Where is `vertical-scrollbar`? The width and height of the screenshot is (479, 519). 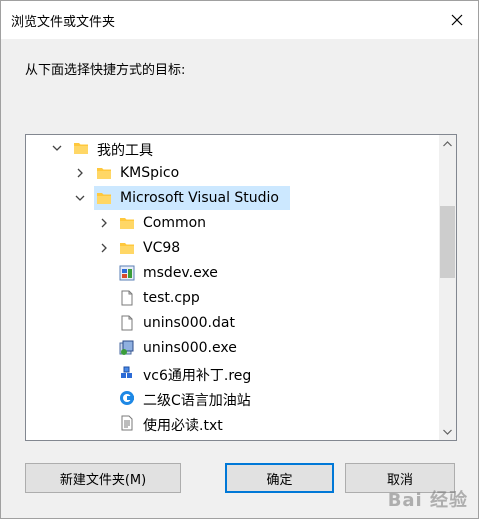 vertical-scrollbar is located at coordinates (447, 287).